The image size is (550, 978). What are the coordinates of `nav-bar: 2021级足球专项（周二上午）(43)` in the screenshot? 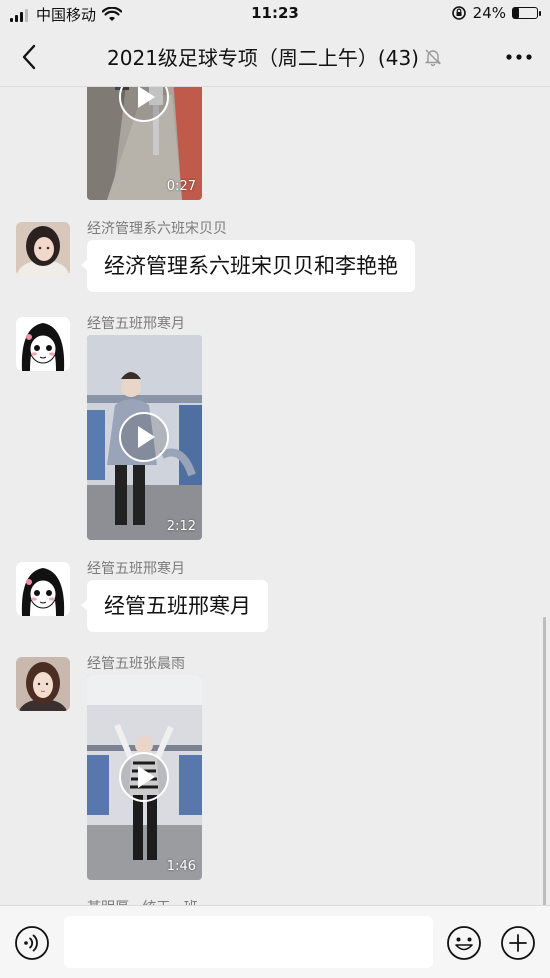 It's located at (275, 57).